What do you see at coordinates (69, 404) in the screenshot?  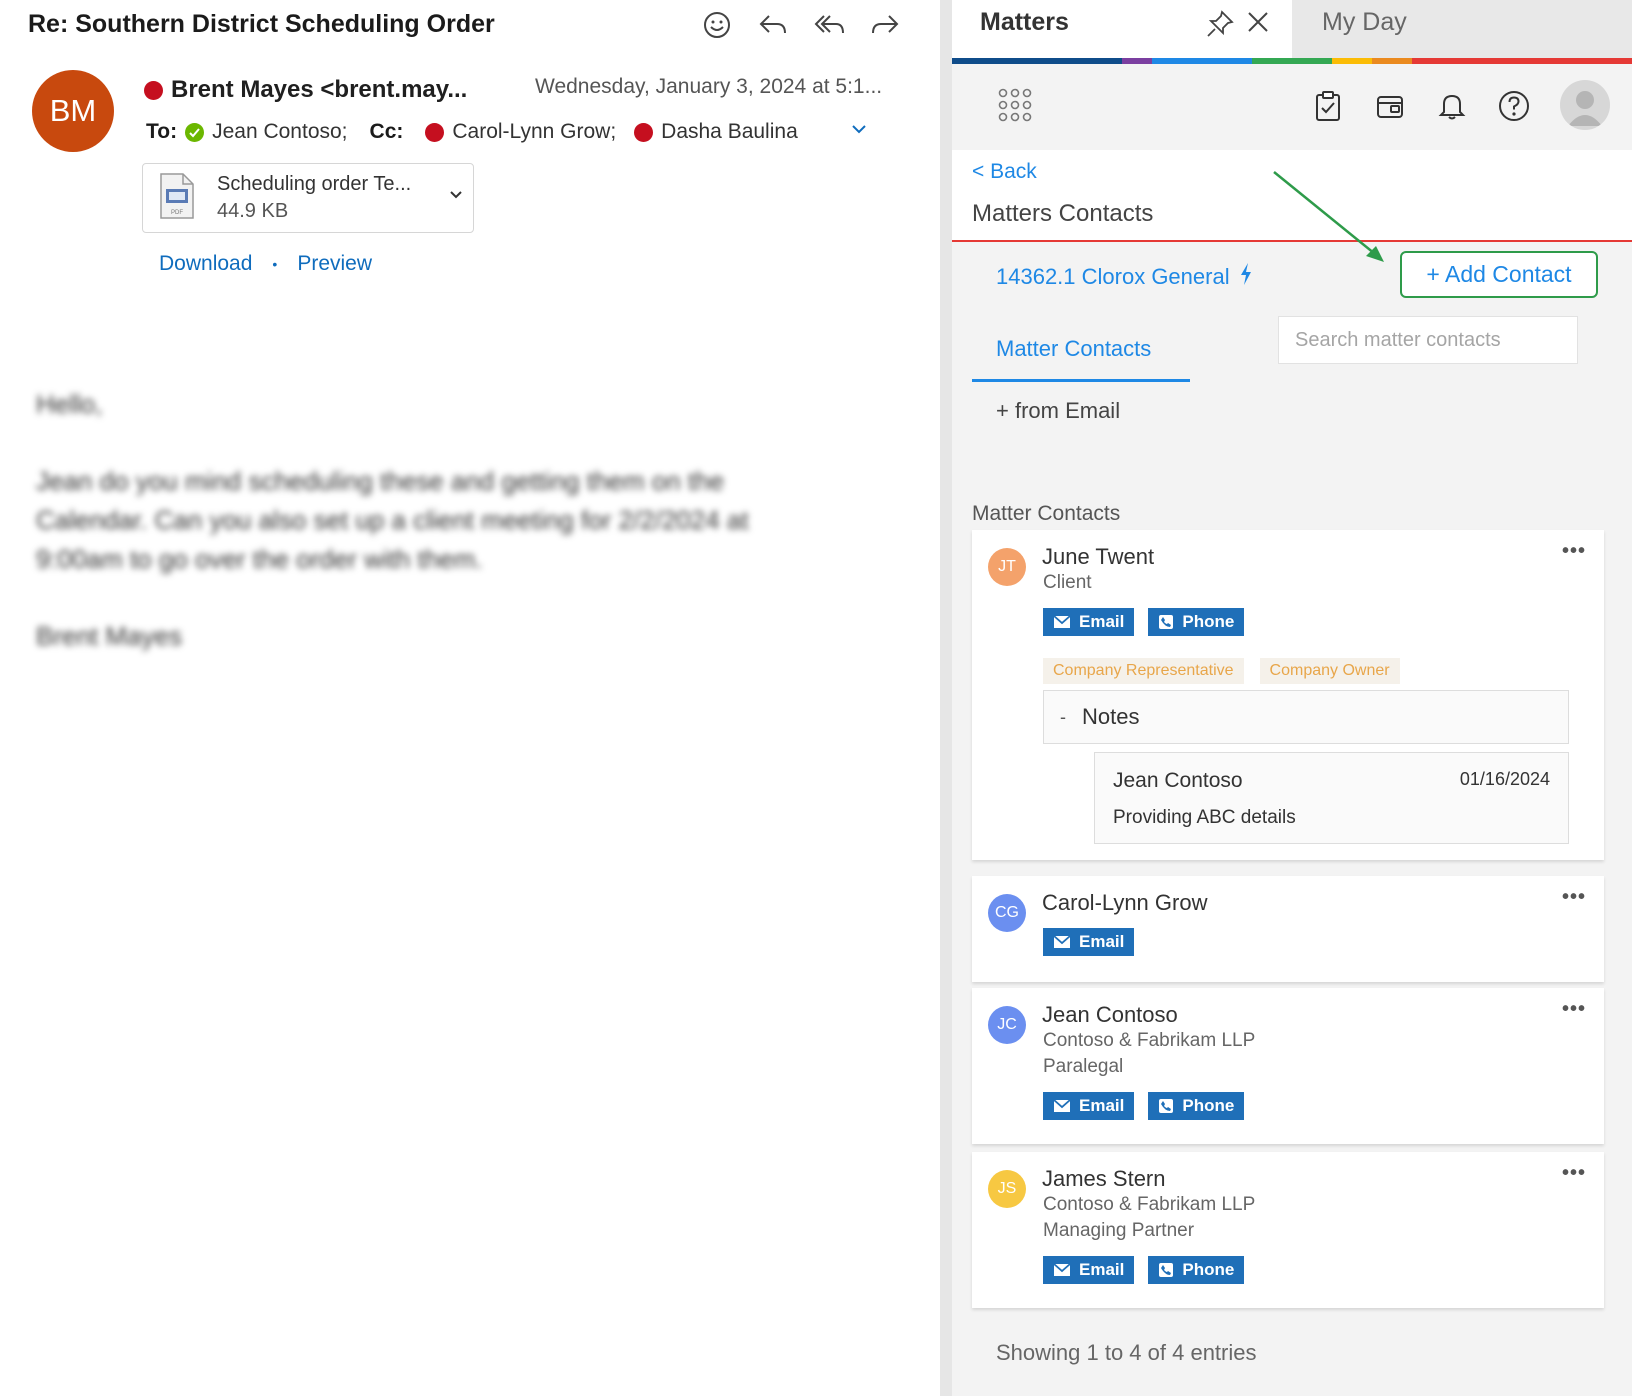 I see `email-greeting: Hello,` at bounding box center [69, 404].